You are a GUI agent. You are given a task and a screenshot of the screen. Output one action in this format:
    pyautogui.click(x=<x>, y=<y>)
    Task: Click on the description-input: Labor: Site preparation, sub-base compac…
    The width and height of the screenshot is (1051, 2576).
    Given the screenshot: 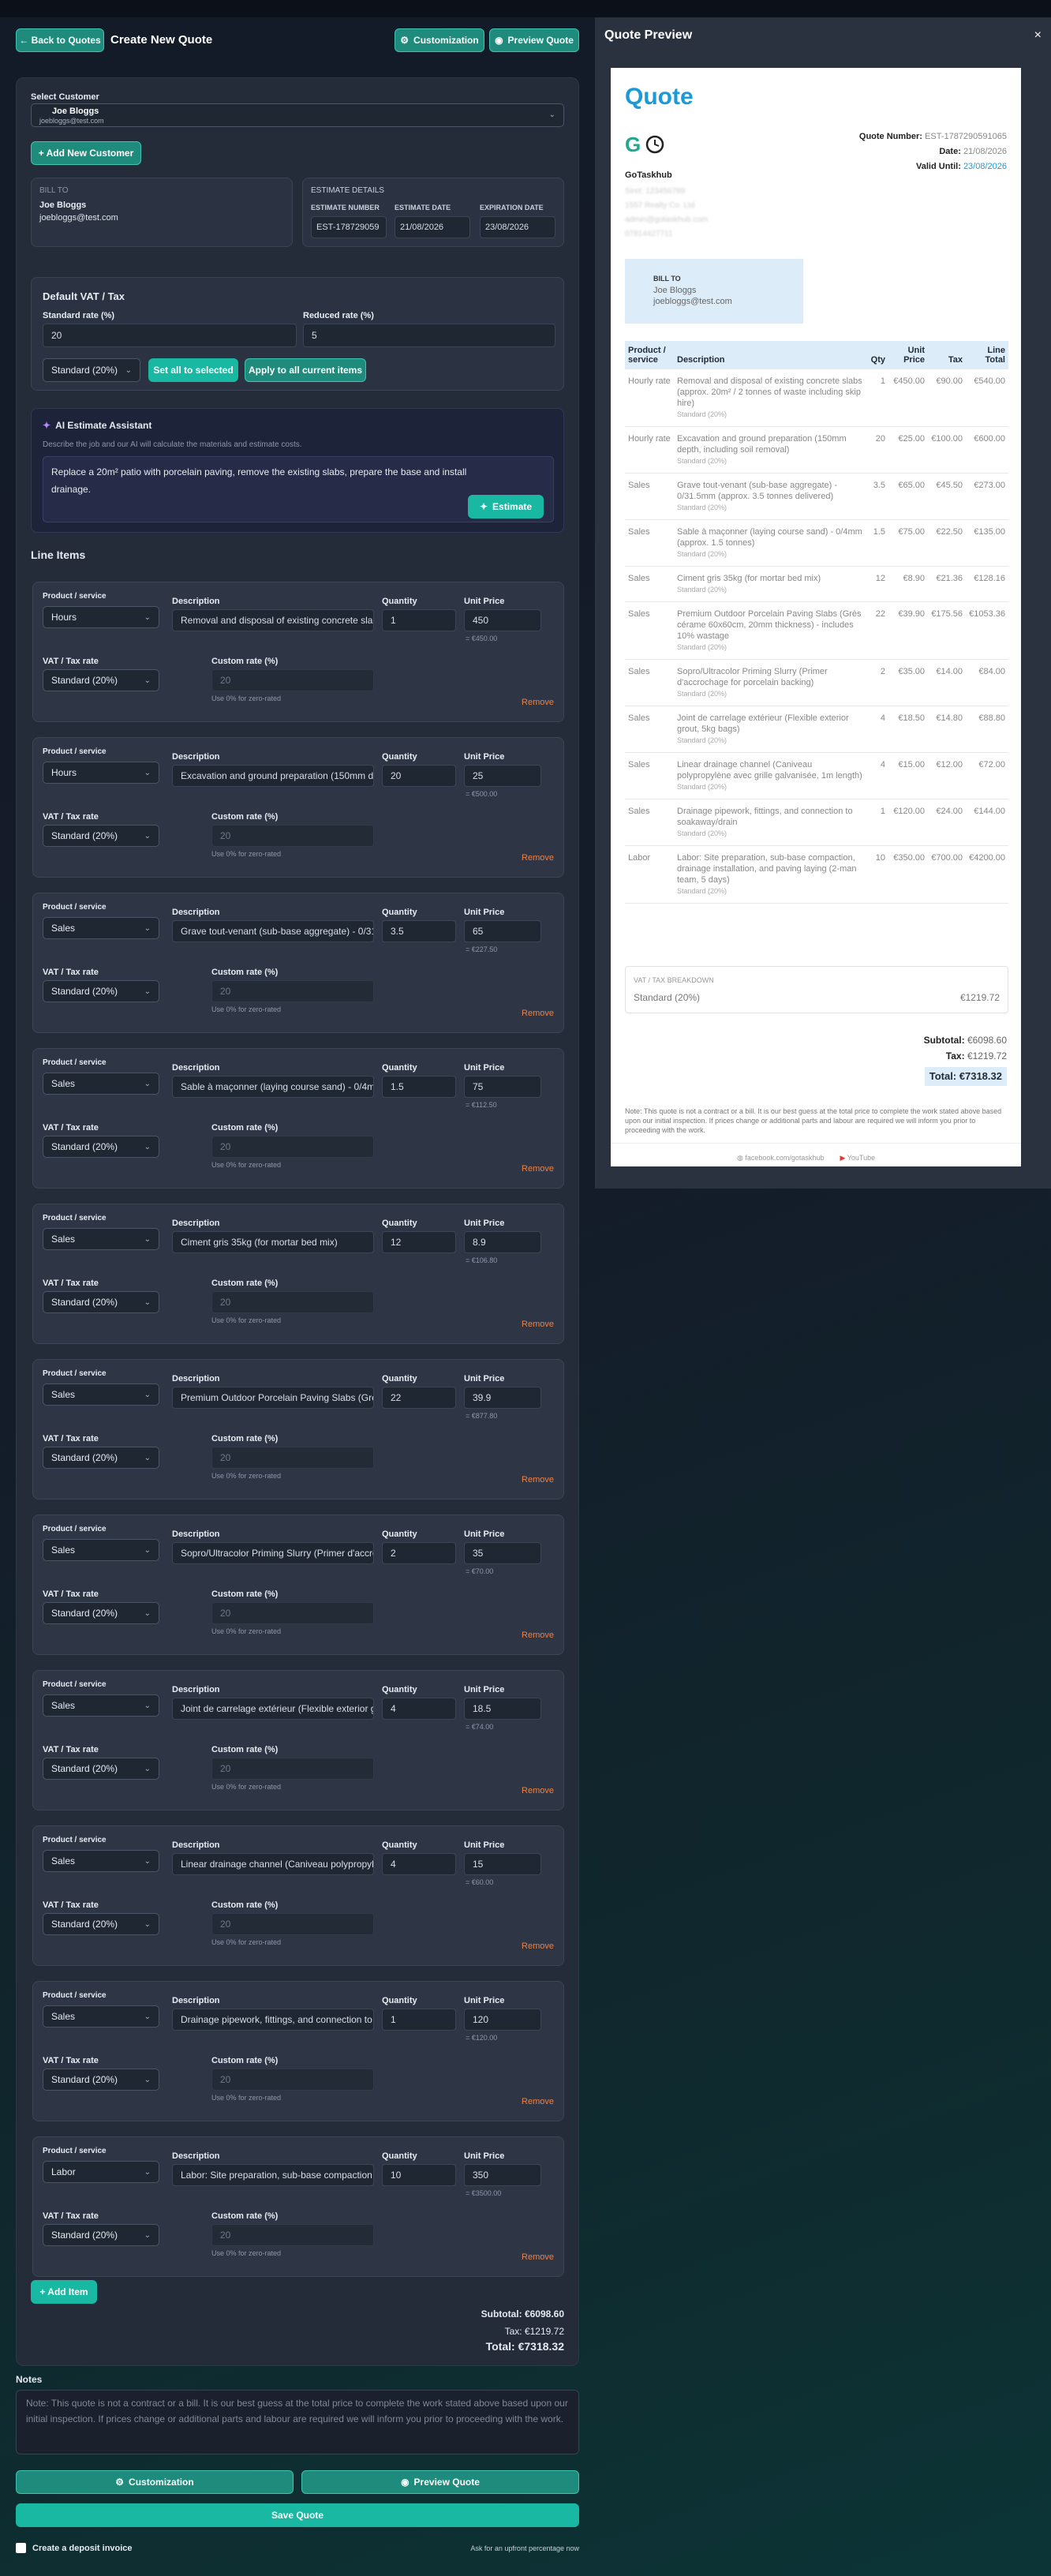 What is the action you would take?
    pyautogui.click(x=273, y=2175)
    